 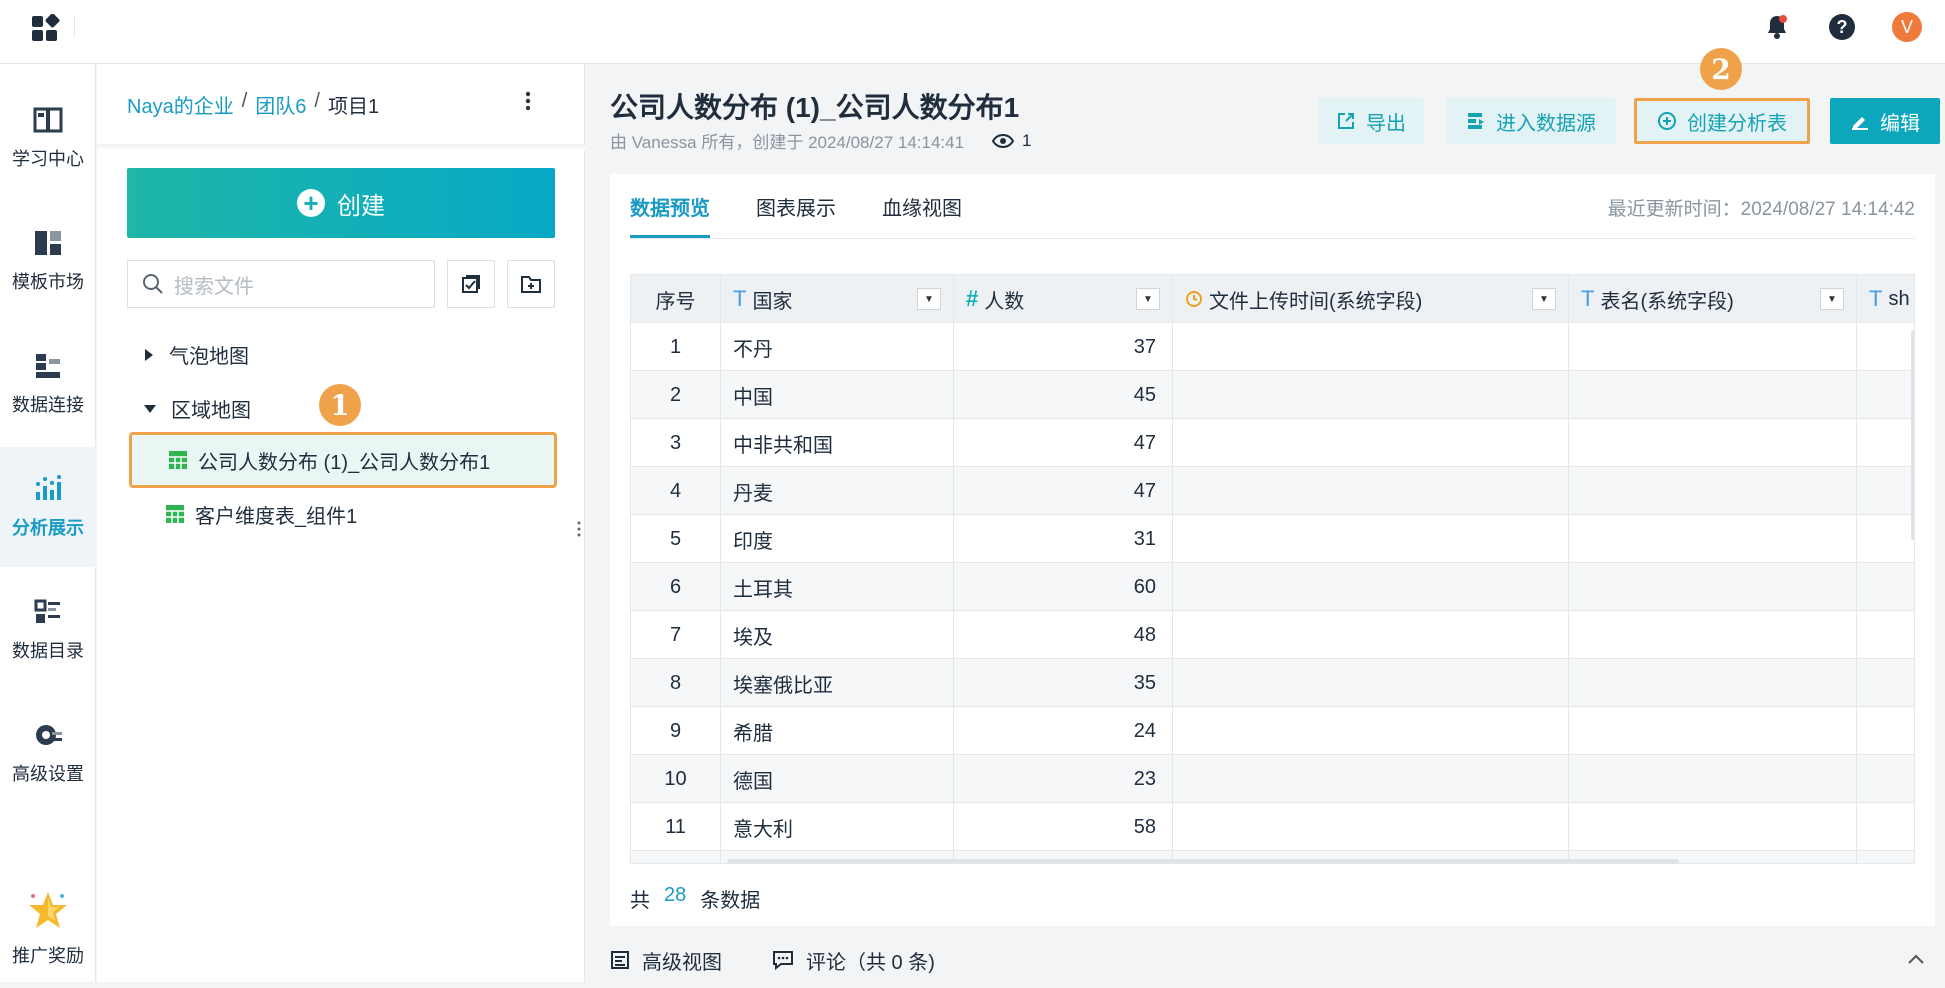 I want to click on cell-index: 9, so click(x=676, y=731).